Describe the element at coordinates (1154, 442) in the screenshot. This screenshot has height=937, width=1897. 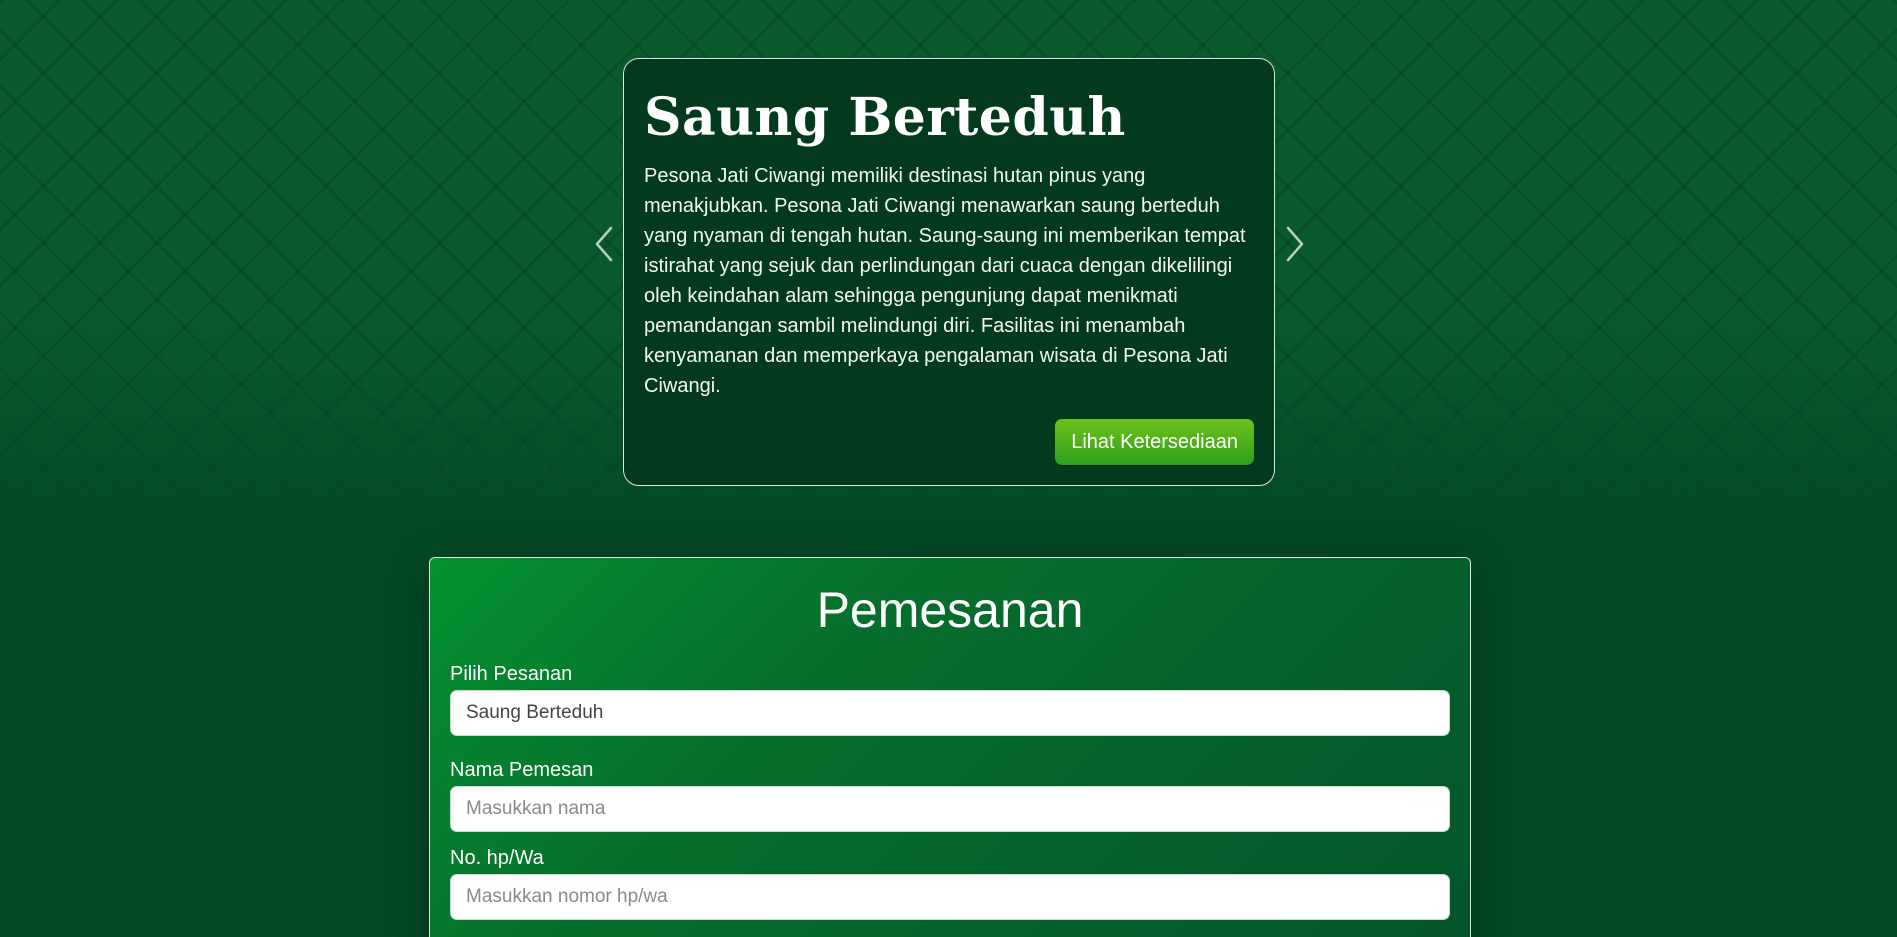
I see `check-availability-button: Lihat Ketersediaan` at that location.